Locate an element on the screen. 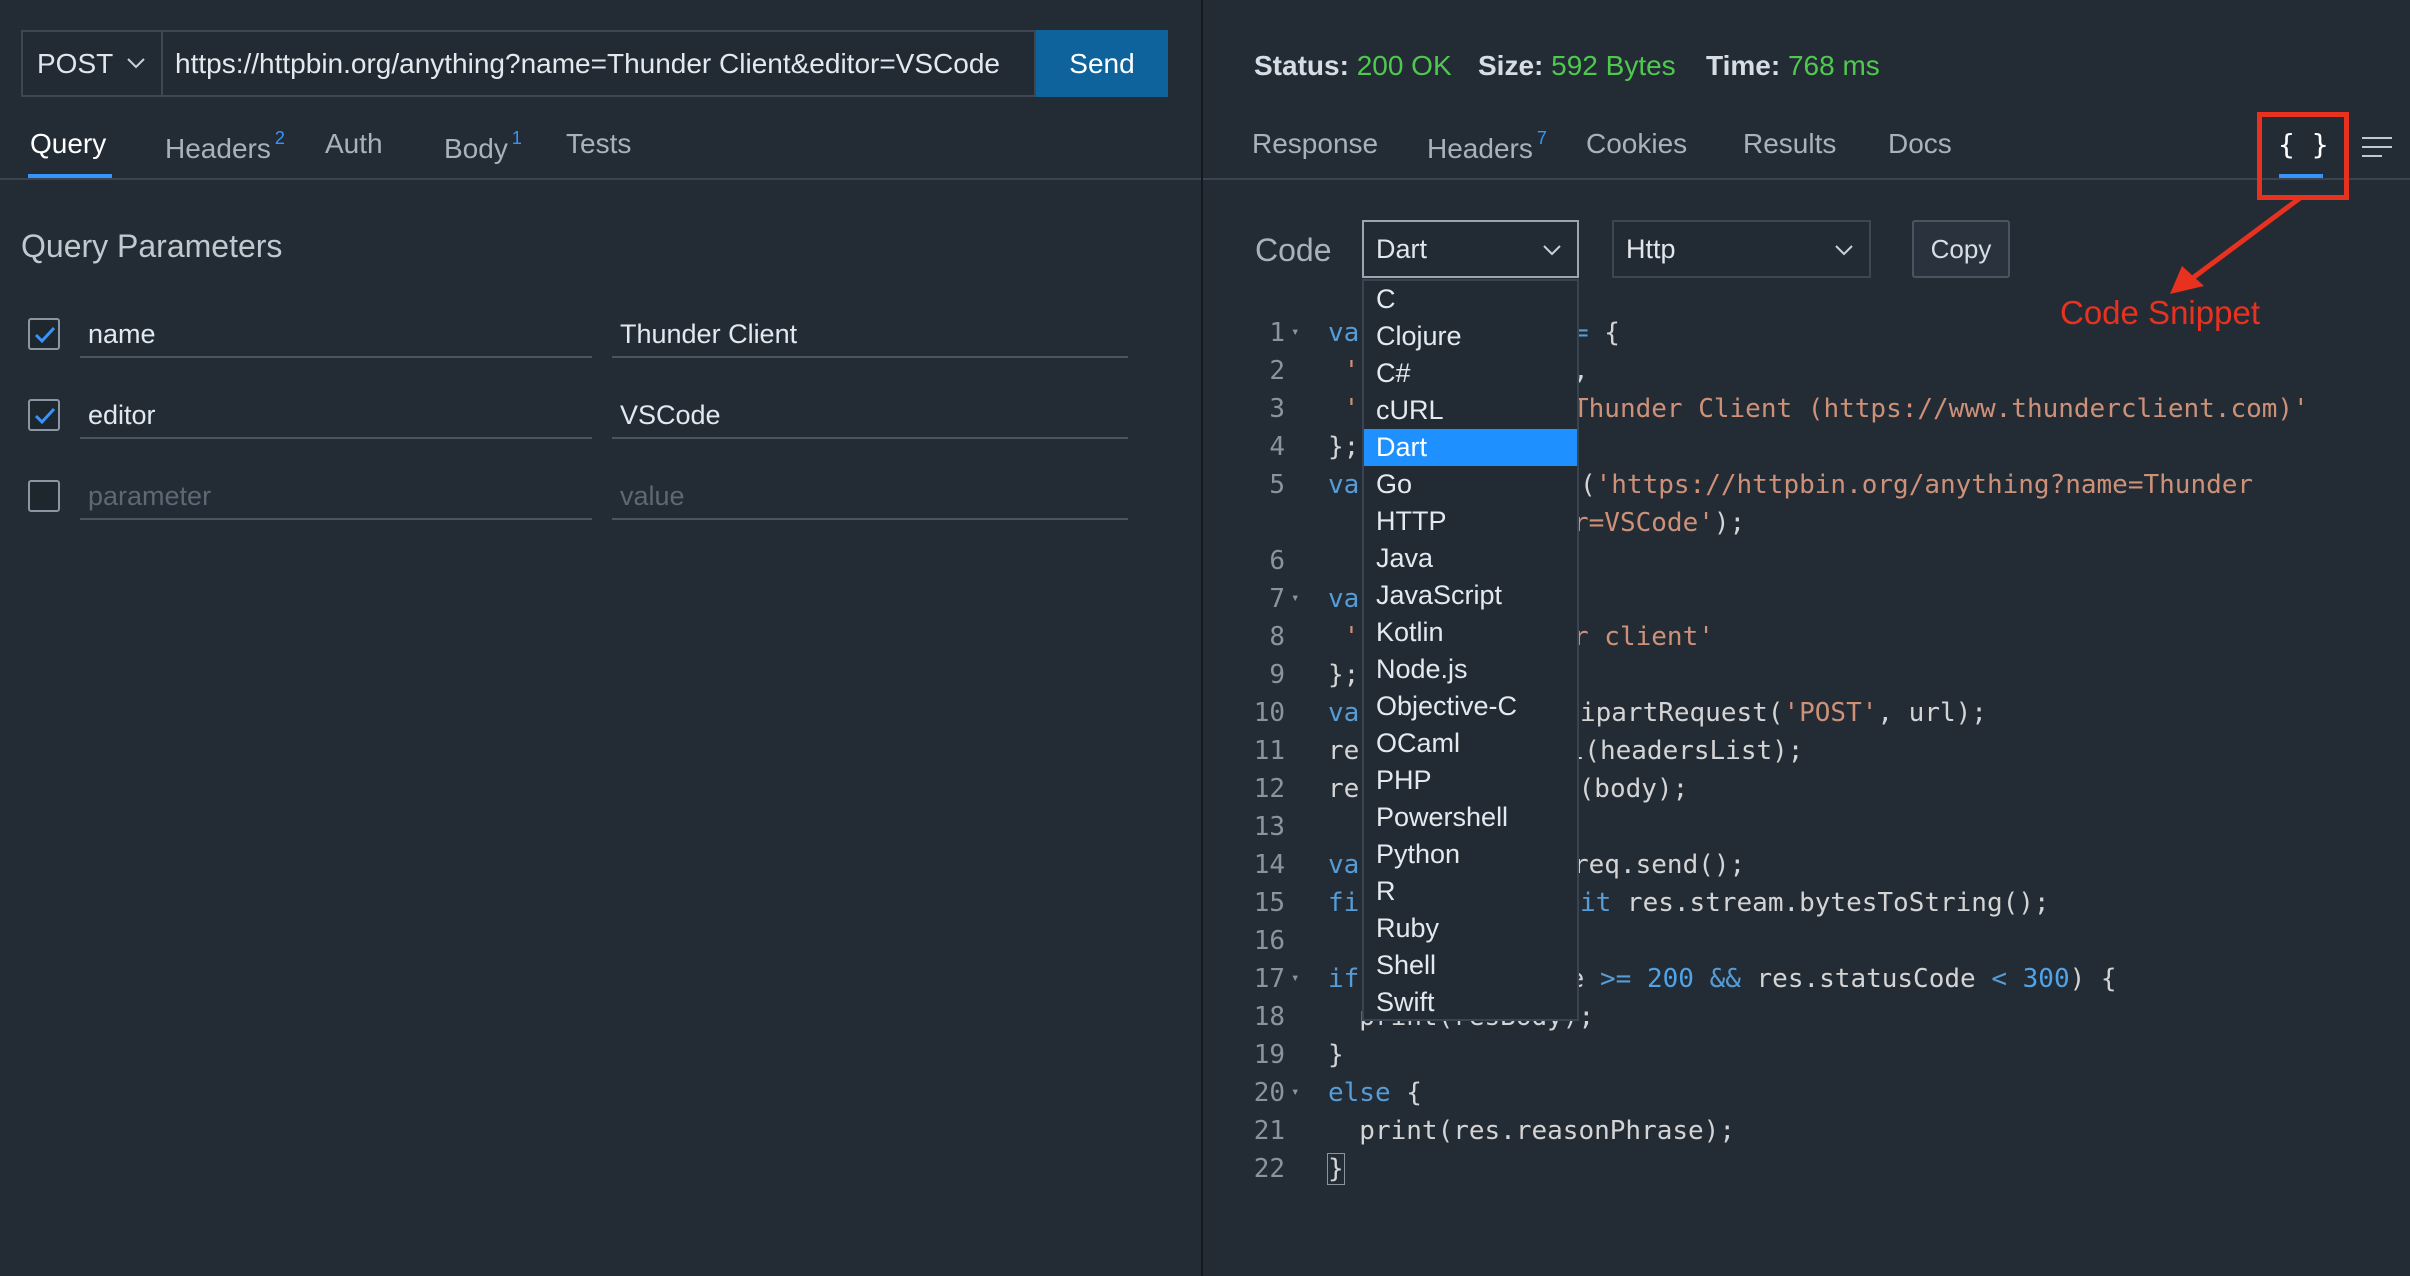 The height and width of the screenshot is (1276, 2410). tab-badge: 1 is located at coordinates (516, 138).